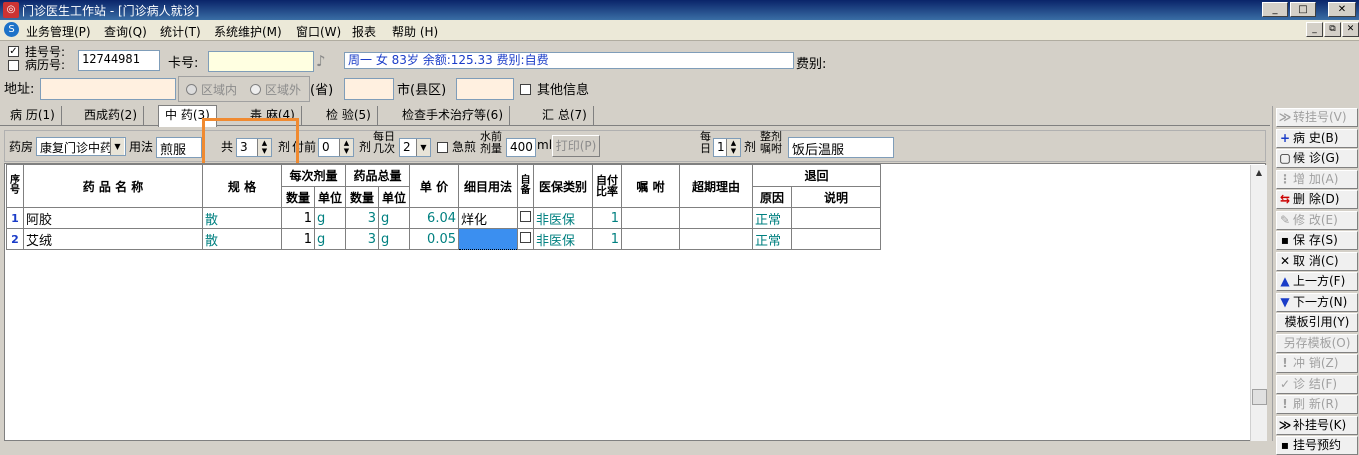  I want to click on before-spinner: ▲ ▼, so click(346, 147).